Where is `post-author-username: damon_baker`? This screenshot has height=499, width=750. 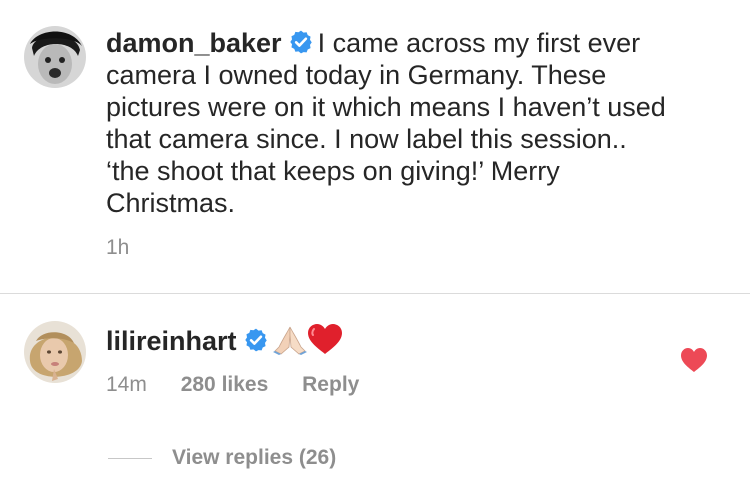 post-author-username: damon_baker is located at coordinates (194, 43).